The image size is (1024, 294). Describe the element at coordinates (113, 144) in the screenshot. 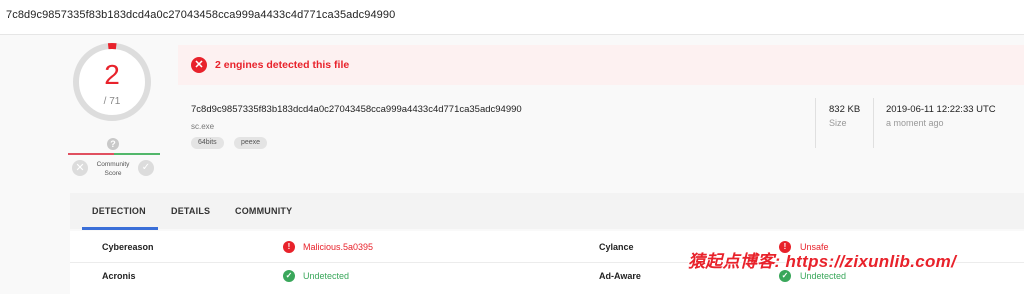

I see `help-icon: ?` at that location.